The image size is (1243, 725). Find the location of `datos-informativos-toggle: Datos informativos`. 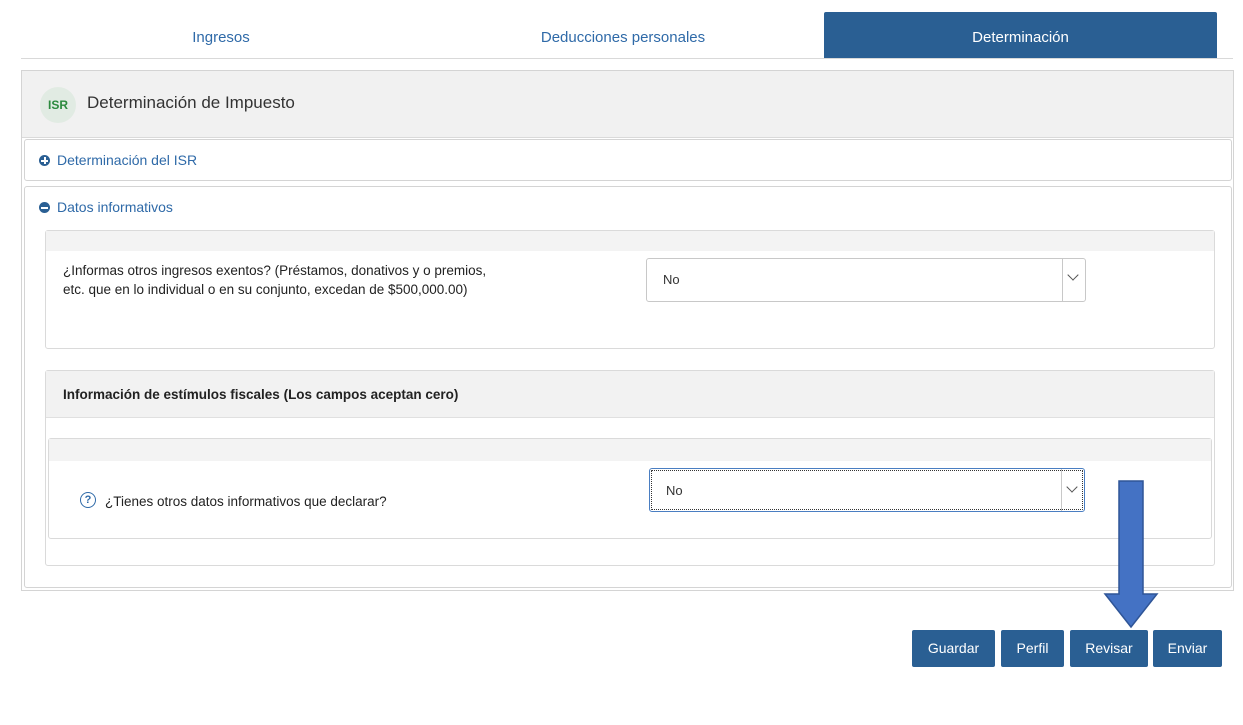

datos-informativos-toggle: Datos informativos is located at coordinates (106, 207).